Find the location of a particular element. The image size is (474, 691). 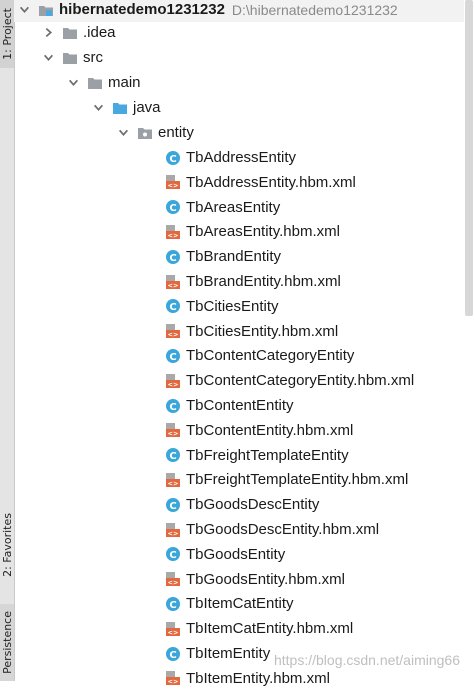

favorites-tab-label: 2: Favorites is located at coordinates (7, 545).